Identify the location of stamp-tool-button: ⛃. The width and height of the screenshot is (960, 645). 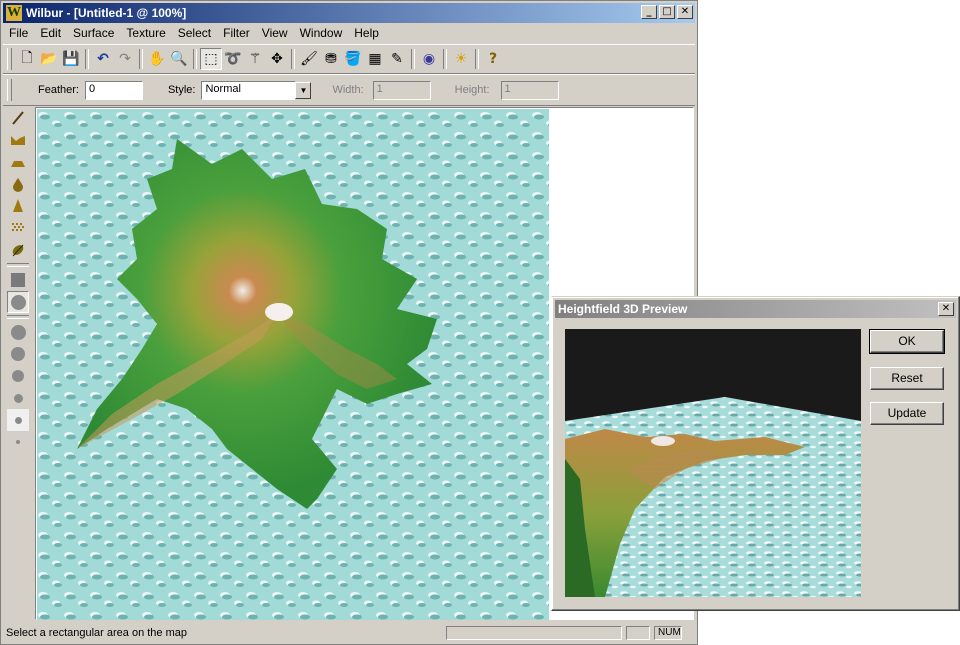
(331, 59).